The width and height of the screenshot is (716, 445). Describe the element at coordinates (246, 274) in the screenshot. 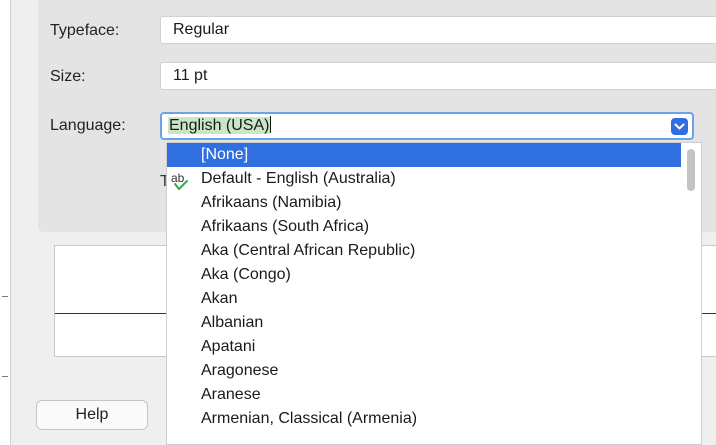

I see `dropdown-item-label: Aka (Congo)` at that location.